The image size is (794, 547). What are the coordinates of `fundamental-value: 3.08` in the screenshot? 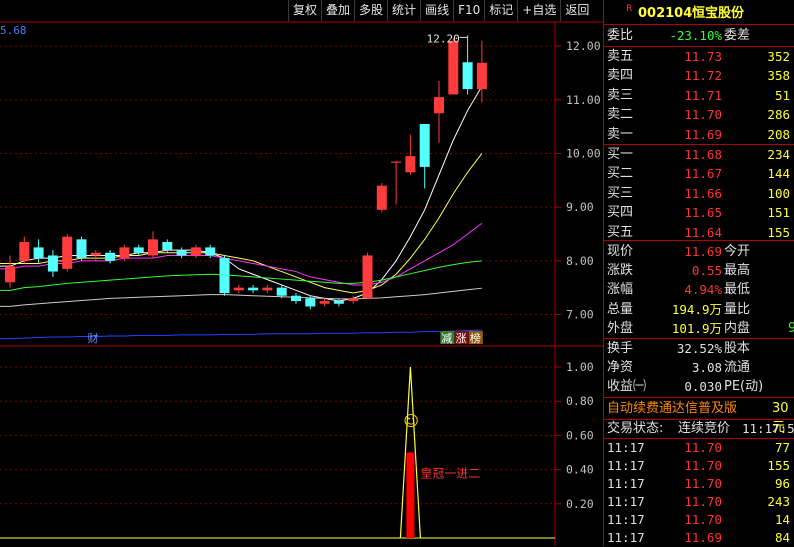 It's located at (706, 367).